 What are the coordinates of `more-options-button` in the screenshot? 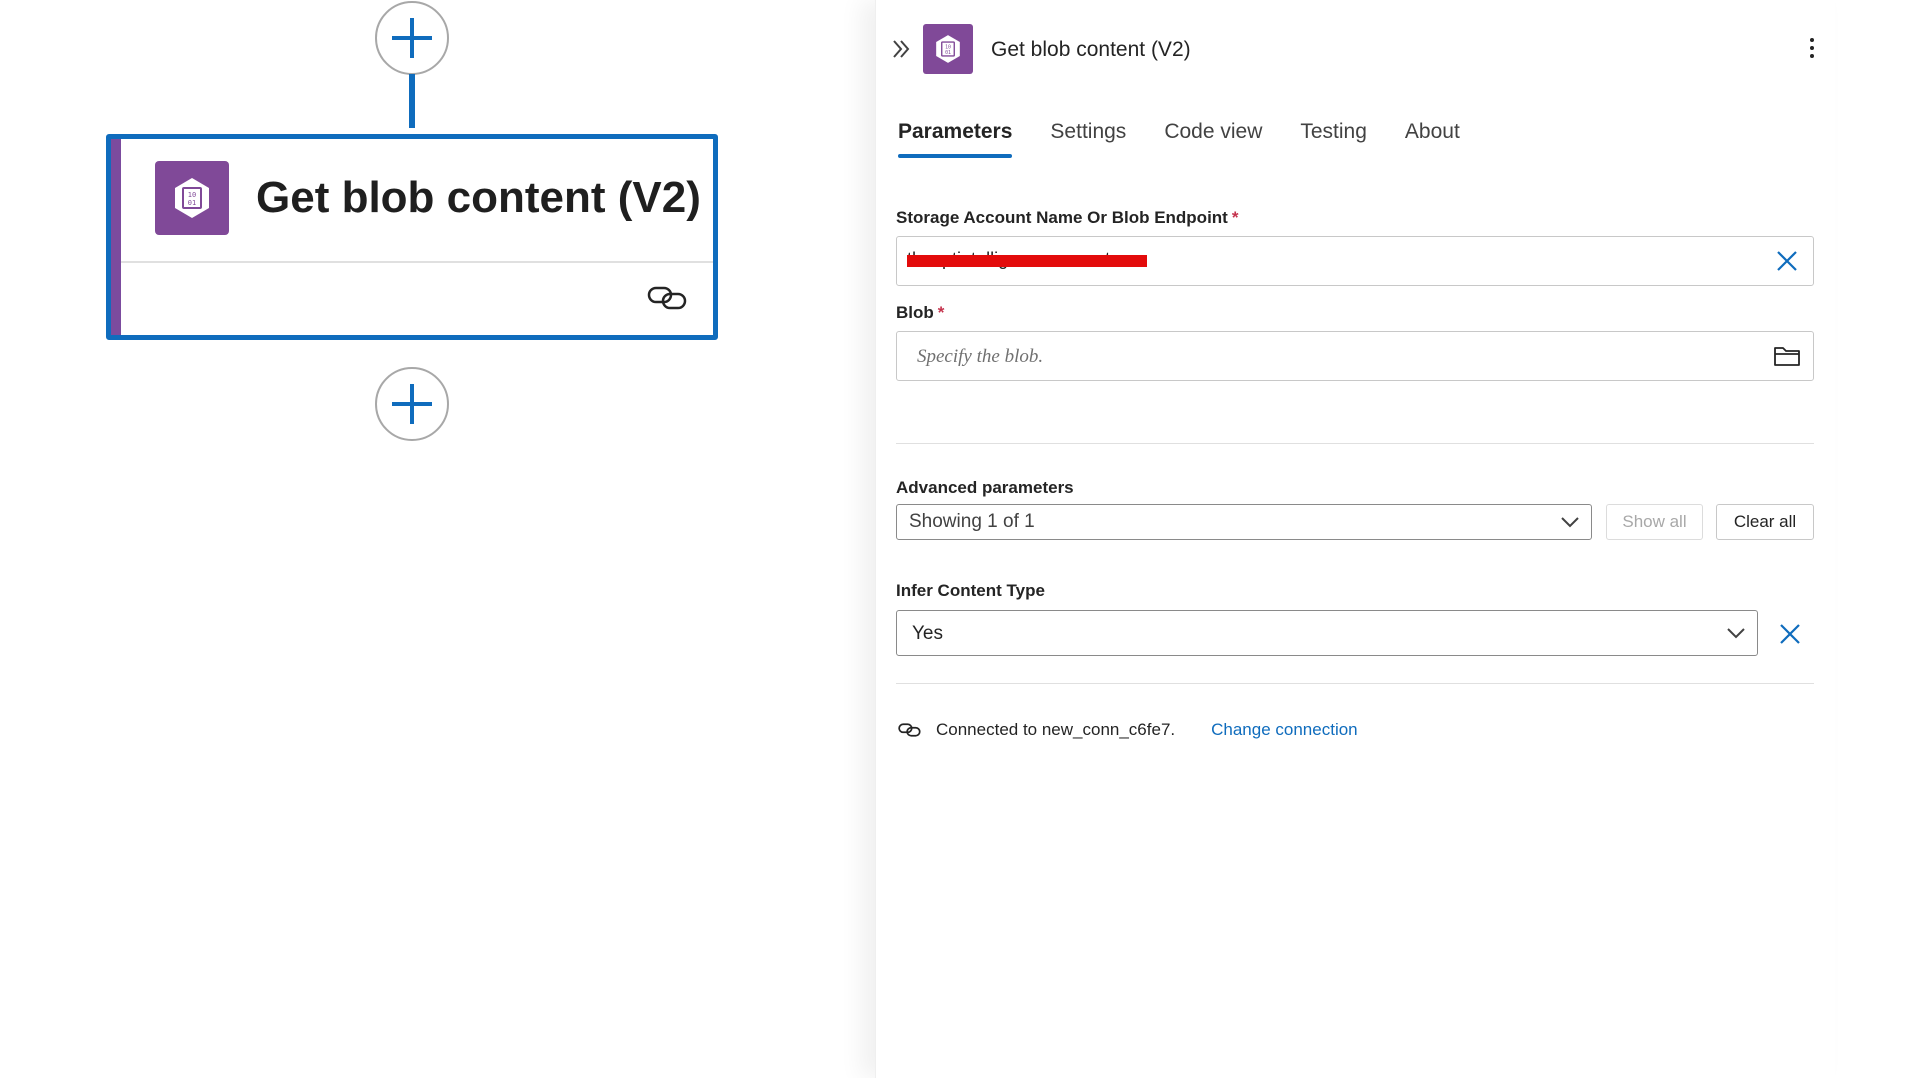 It's located at (1812, 49).